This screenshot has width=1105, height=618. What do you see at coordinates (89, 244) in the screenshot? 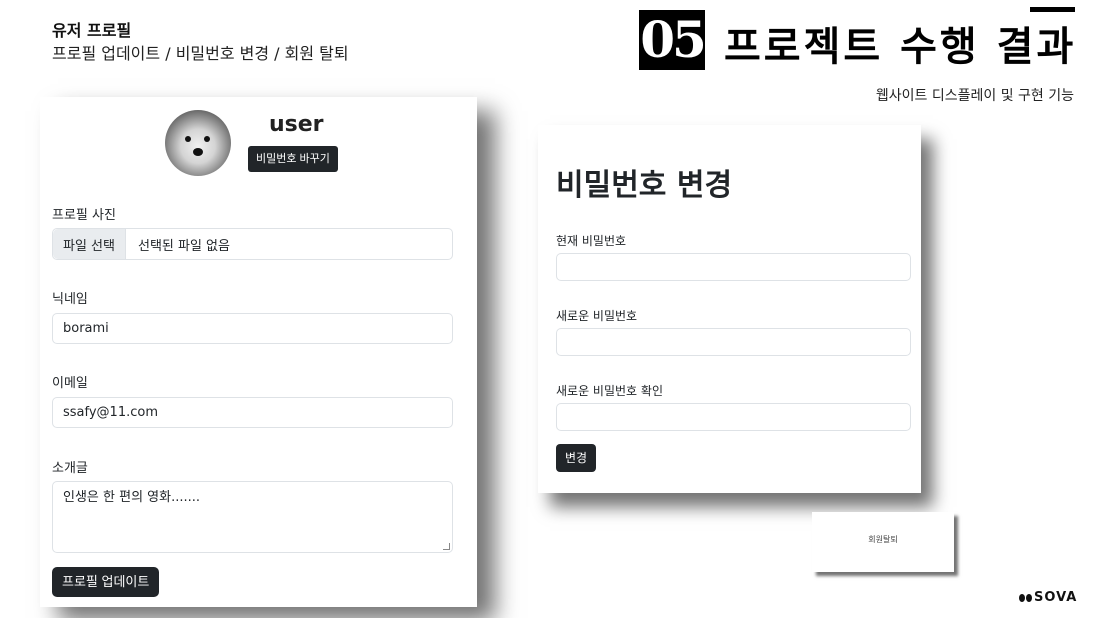
I see `file-select-button: 파일 선택` at bounding box center [89, 244].